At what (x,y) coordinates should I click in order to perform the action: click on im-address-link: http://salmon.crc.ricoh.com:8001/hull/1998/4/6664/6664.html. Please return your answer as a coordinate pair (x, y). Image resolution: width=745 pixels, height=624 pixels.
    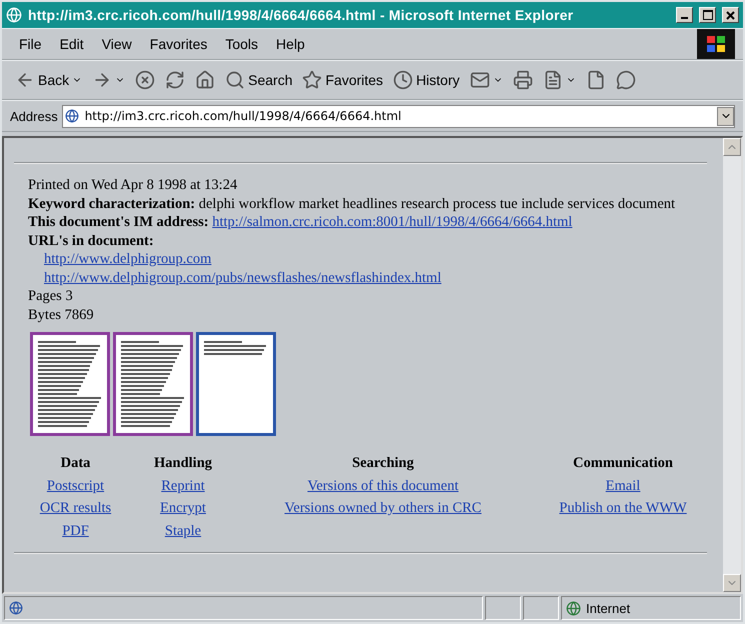
    Looking at the image, I should click on (392, 222).